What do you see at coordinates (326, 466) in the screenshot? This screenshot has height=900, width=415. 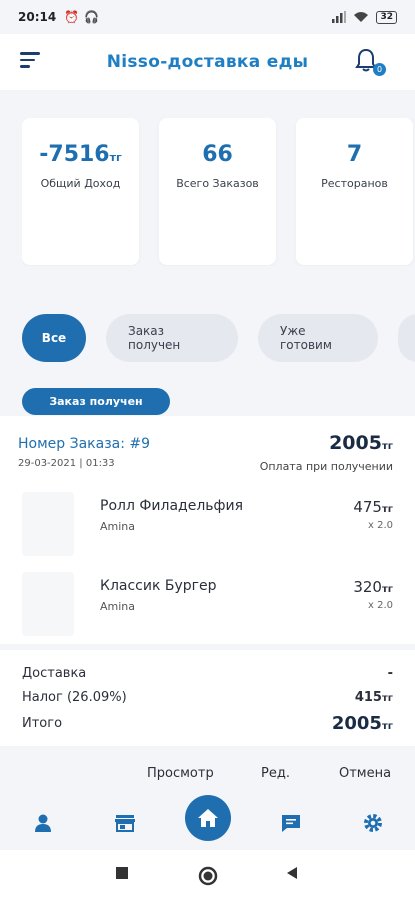 I see `payment-method: Оплата при получении` at bounding box center [326, 466].